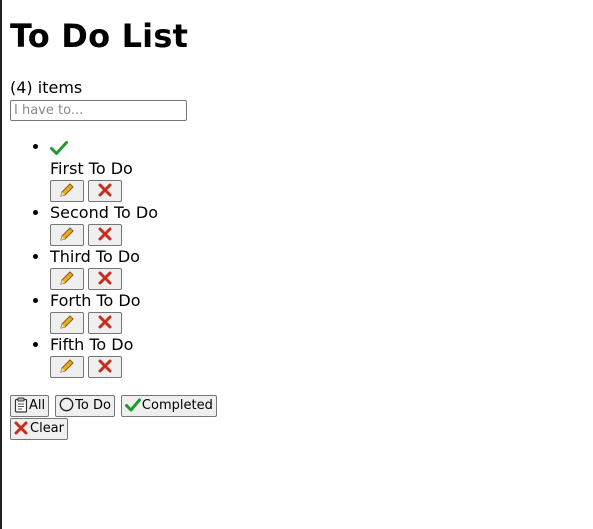 The image size is (593, 529). I want to click on clear-button: Clear, so click(39, 429).